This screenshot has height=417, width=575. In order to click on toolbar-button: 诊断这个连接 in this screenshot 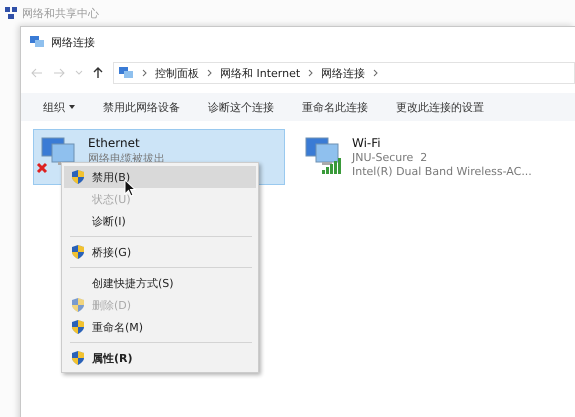, I will do `click(241, 107)`.